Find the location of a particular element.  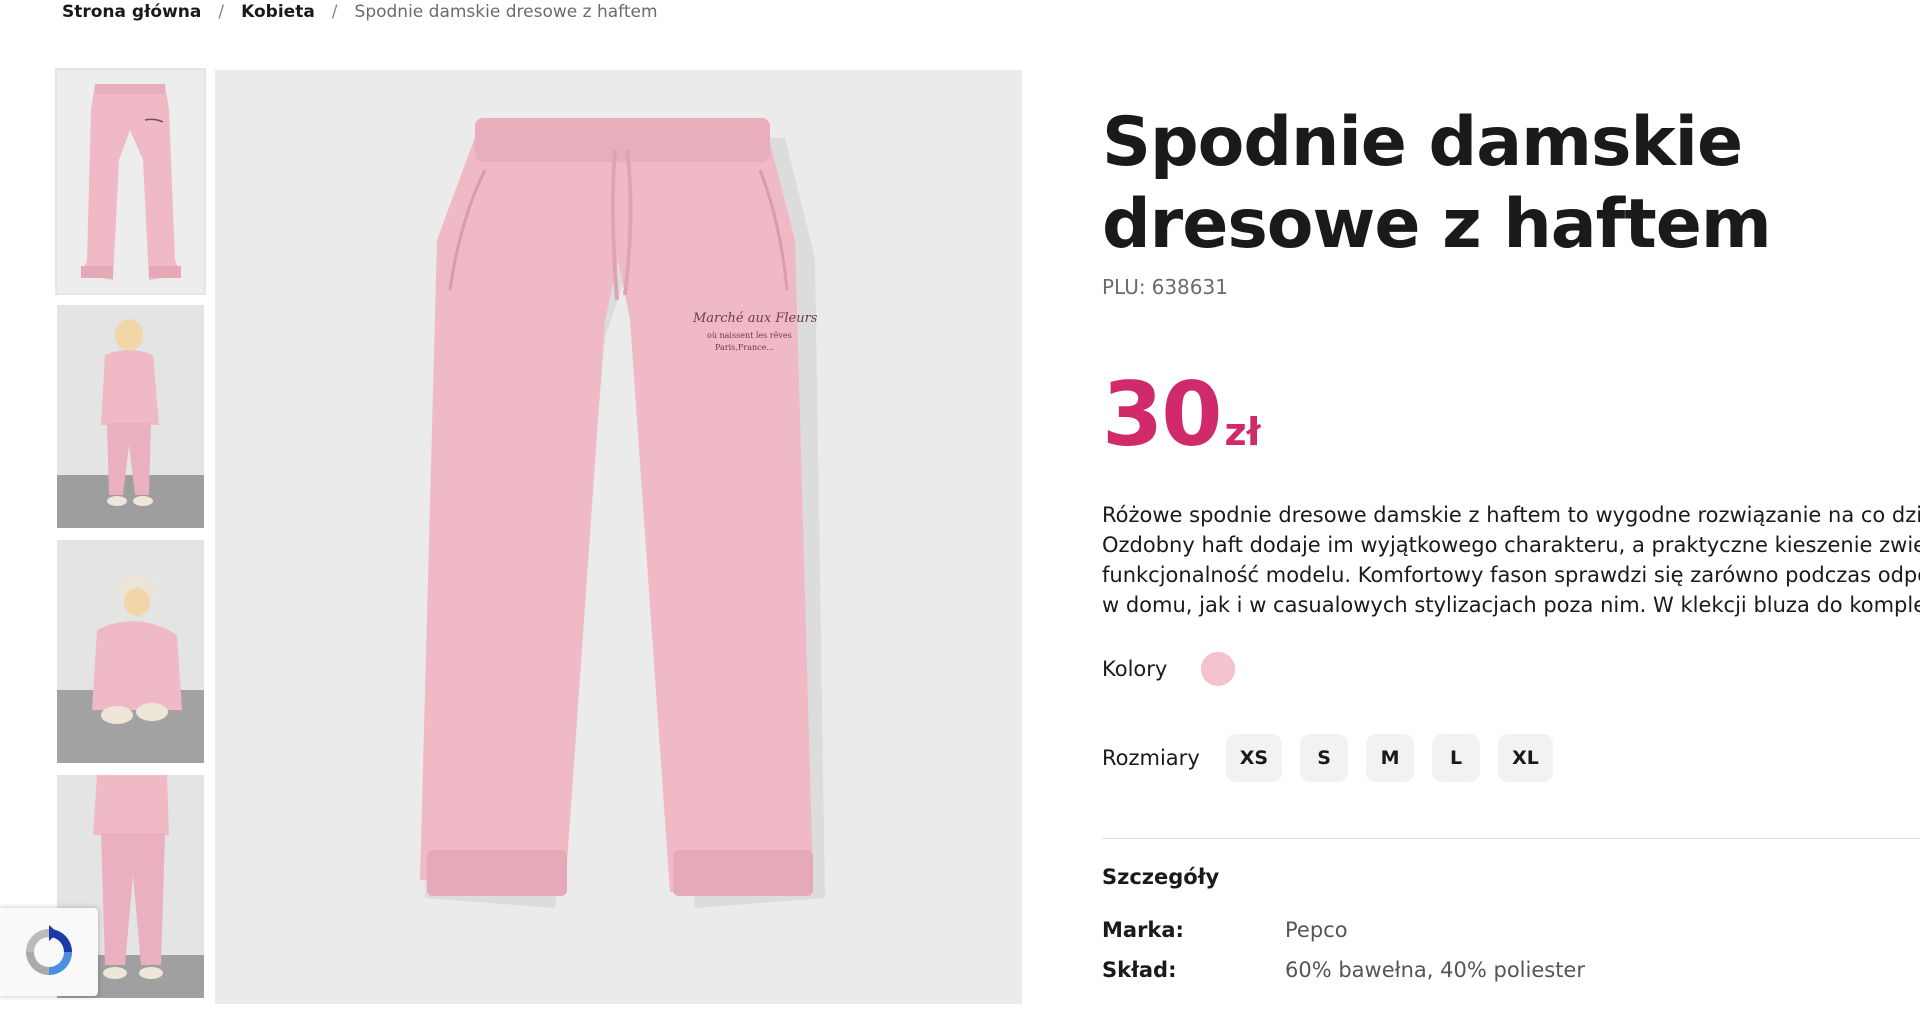

sizes-label: Rozmiary is located at coordinates (1151, 758).